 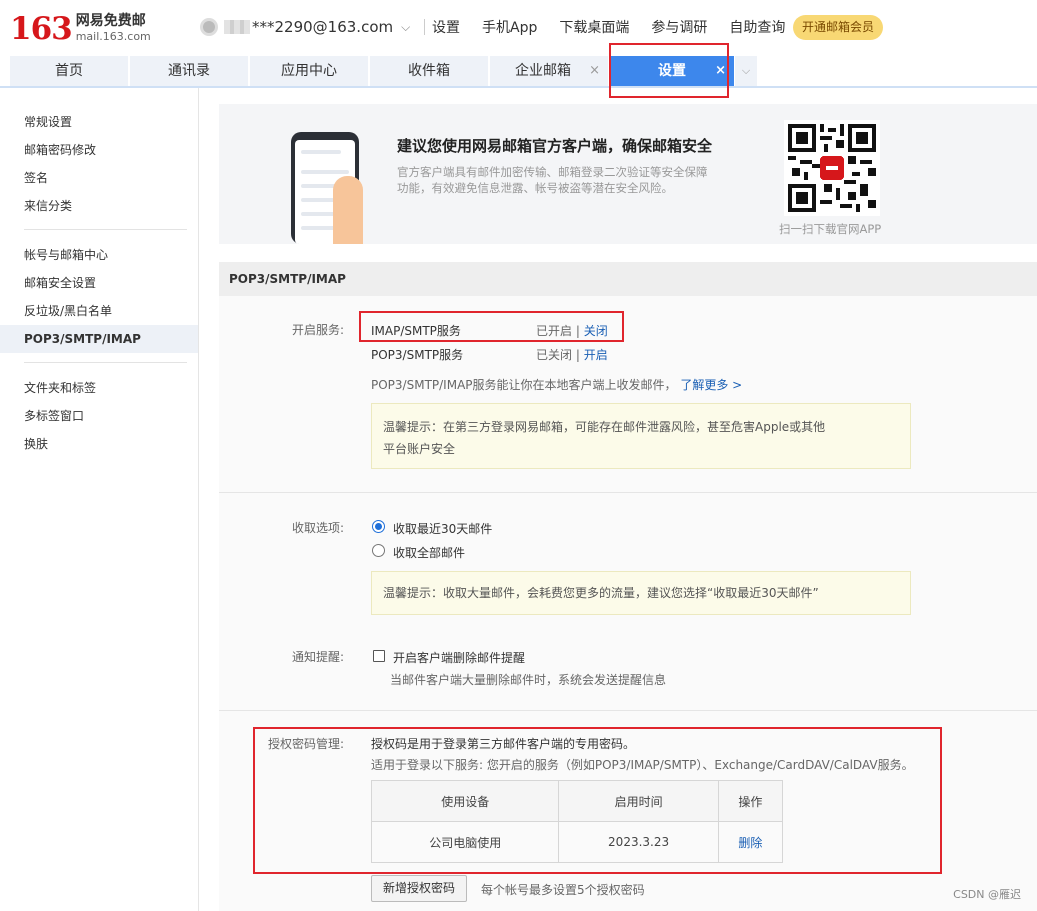 I want to click on account-switcher: ***2290@163.com ⌵, so click(x=319, y=27).